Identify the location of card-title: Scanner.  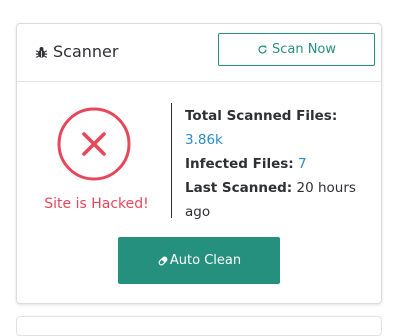
(86, 51).